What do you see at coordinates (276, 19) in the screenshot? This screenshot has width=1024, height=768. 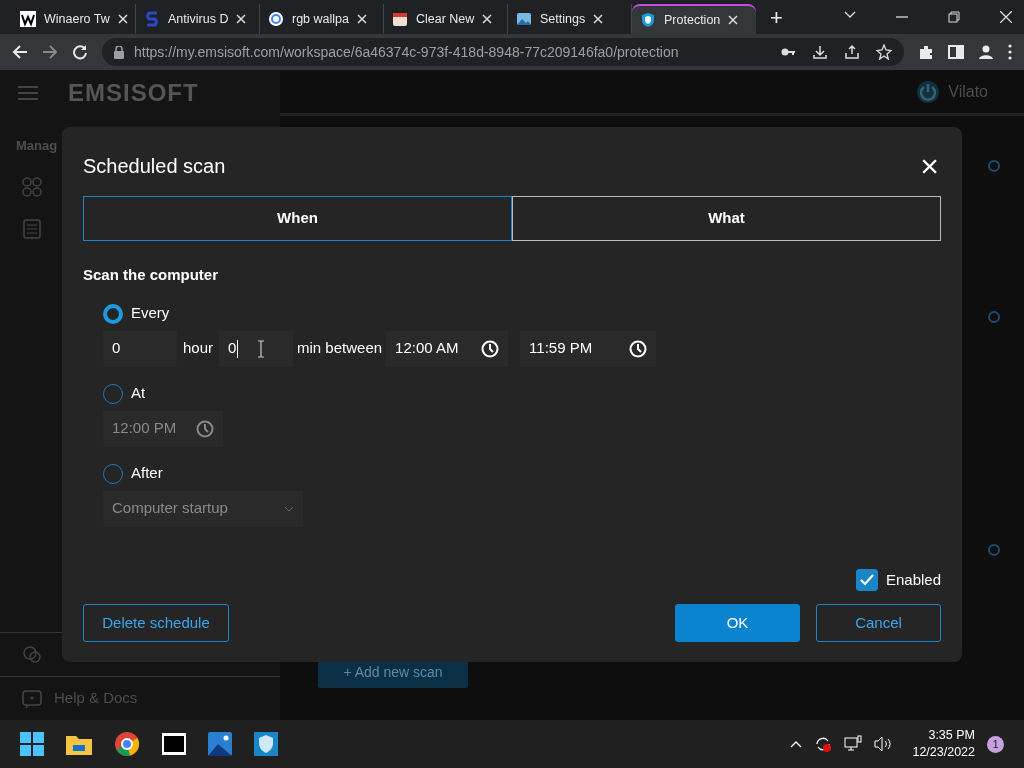 I see `g-logo-icon` at bounding box center [276, 19].